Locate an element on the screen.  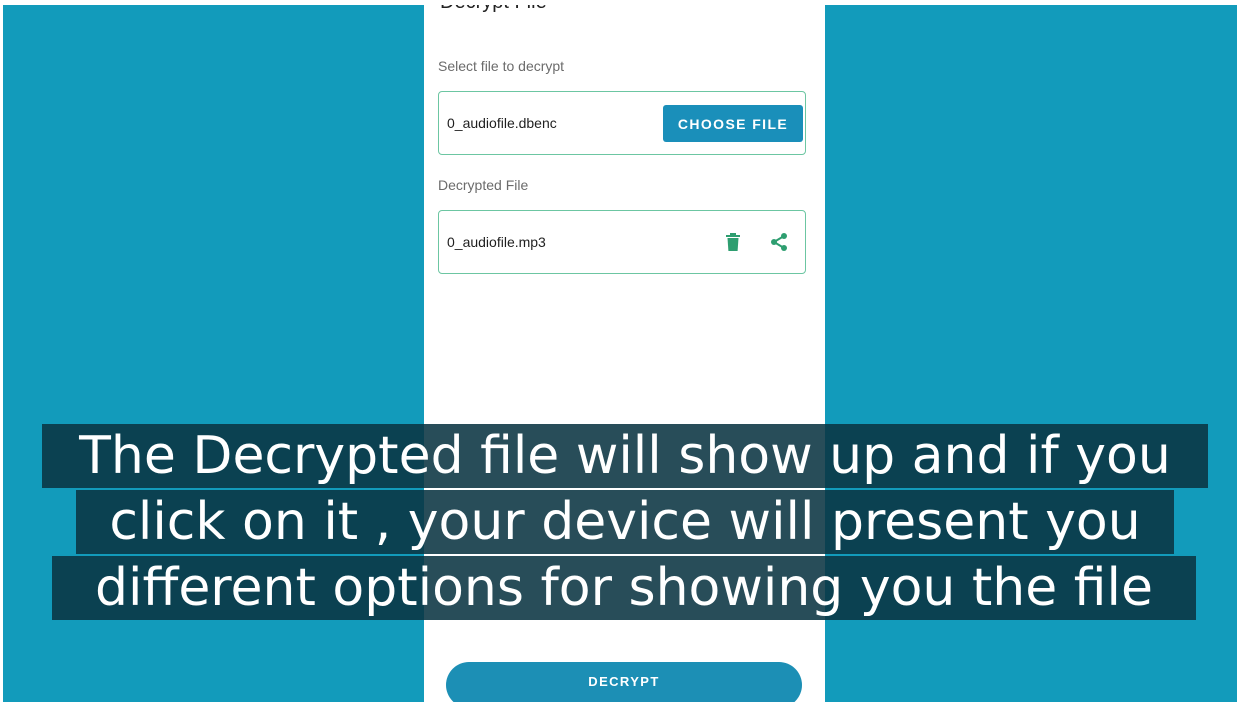
trash-icon is located at coordinates (733, 242).